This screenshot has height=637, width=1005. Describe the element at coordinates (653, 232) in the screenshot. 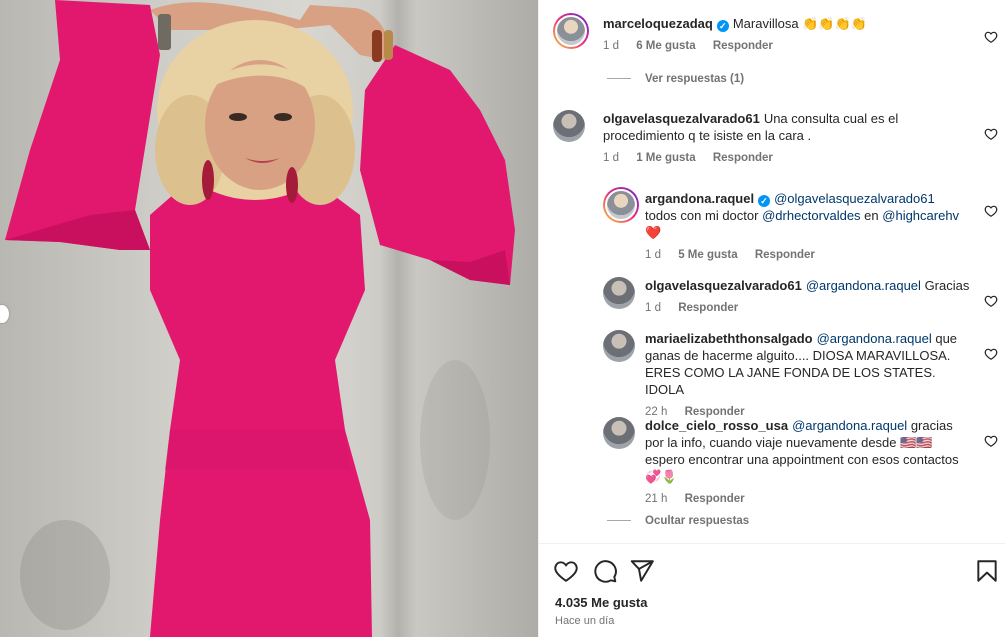

I see `comment-text: ❤️` at that location.